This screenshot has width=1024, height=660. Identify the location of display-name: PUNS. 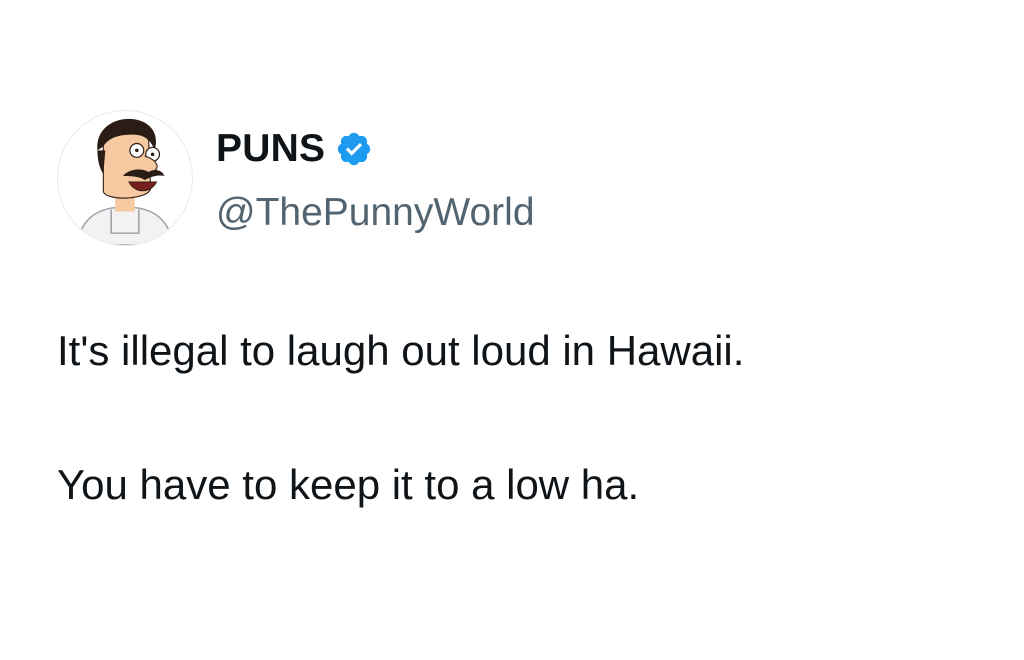
(270, 149).